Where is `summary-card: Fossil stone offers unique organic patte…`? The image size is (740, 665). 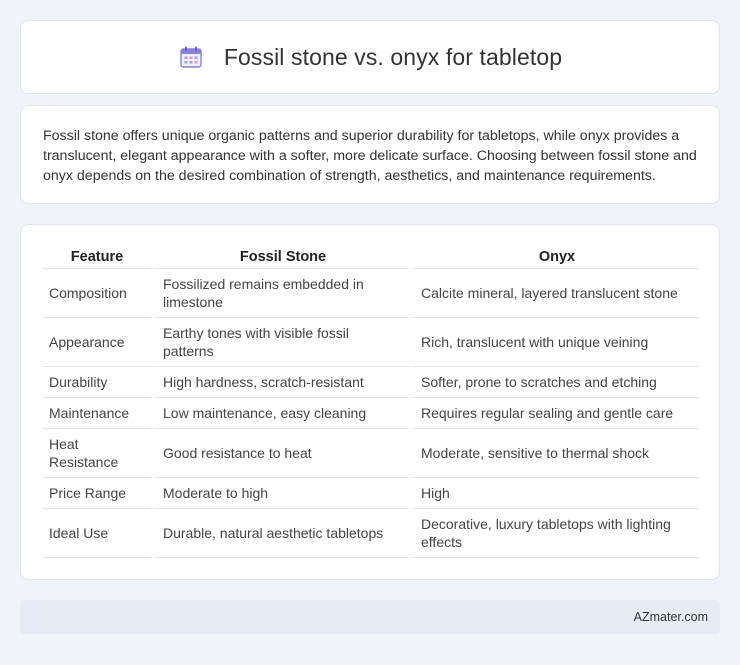
summary-card: Fossil stone offers unique organic patte… is located at coordinates (370, 154).